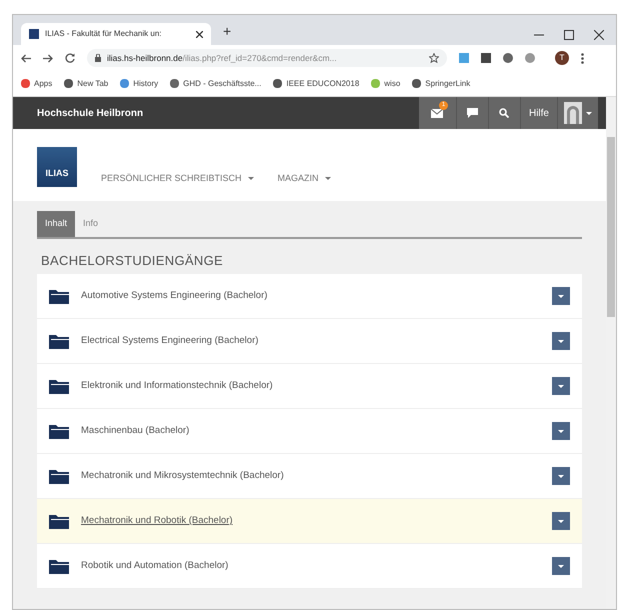 The image size is (625, 610). I want to click on profile-avatar: T, so click(562, 58).